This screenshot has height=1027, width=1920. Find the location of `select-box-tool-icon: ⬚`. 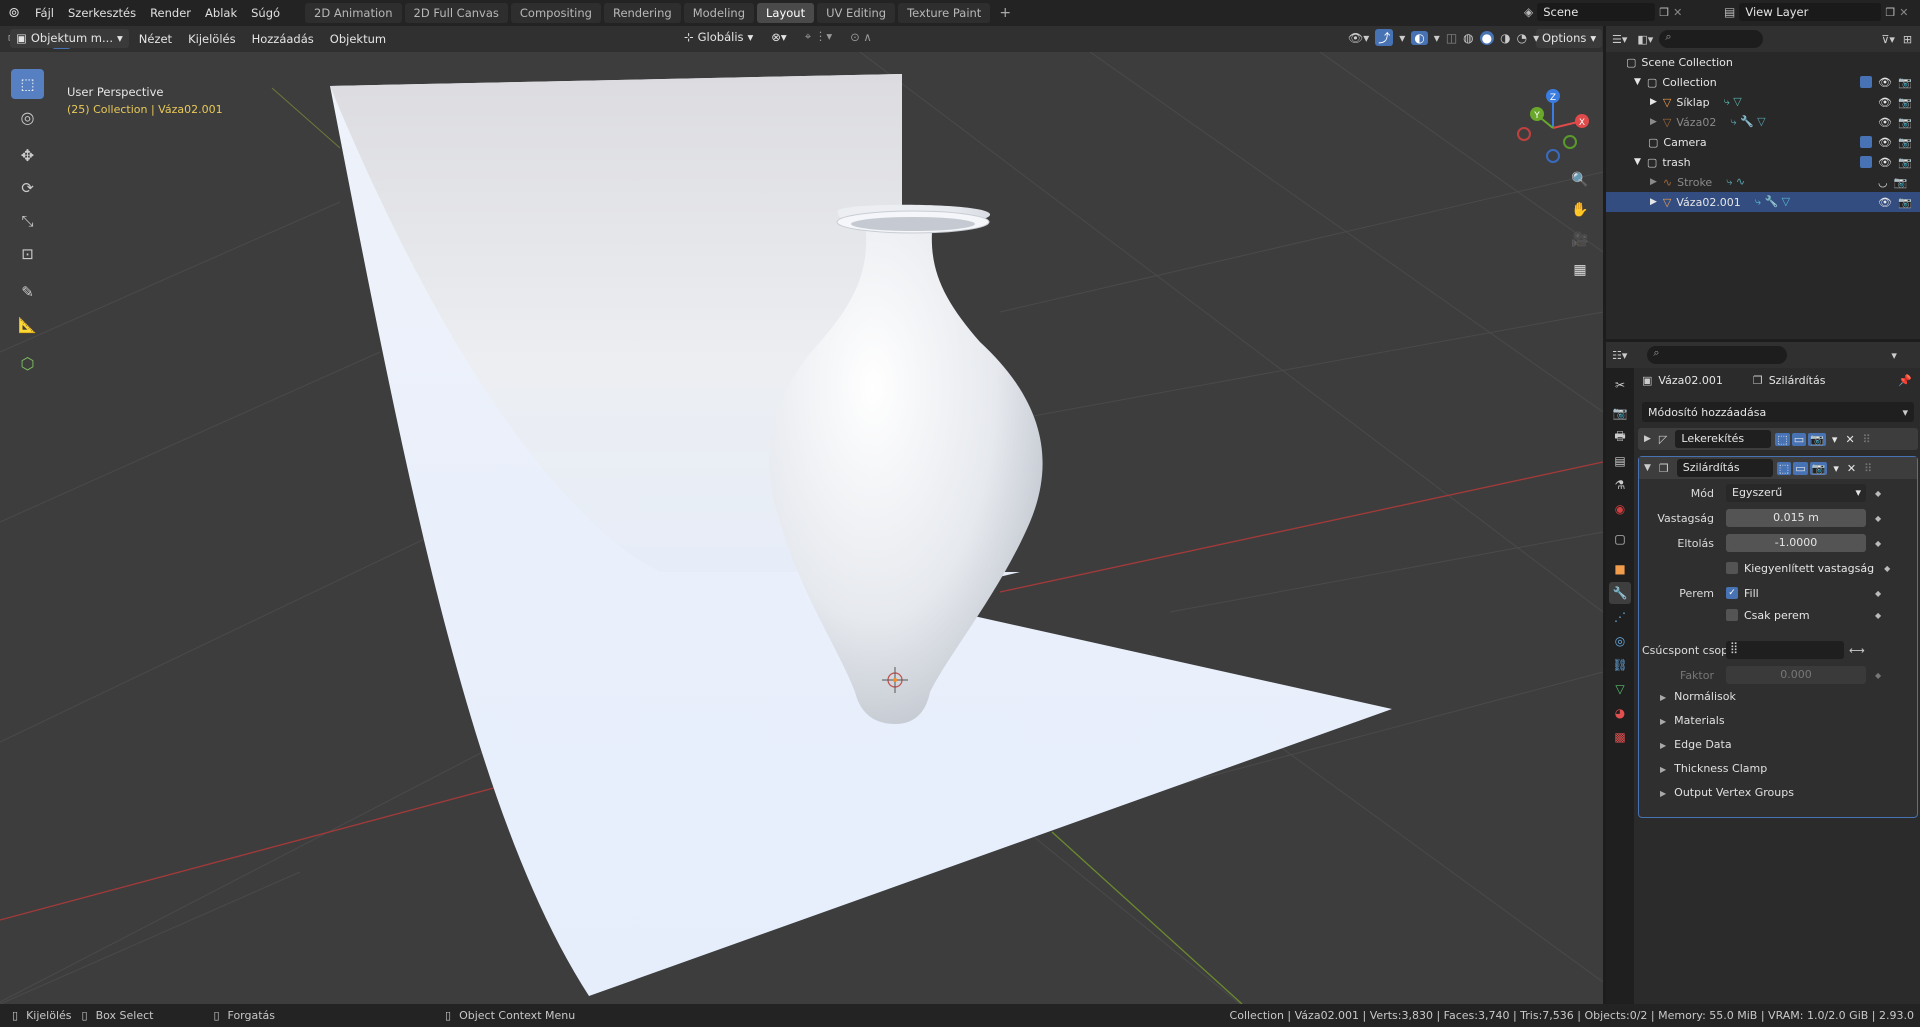

select-box-tool-icon: ⬚ is located at coordinates (27, 84).